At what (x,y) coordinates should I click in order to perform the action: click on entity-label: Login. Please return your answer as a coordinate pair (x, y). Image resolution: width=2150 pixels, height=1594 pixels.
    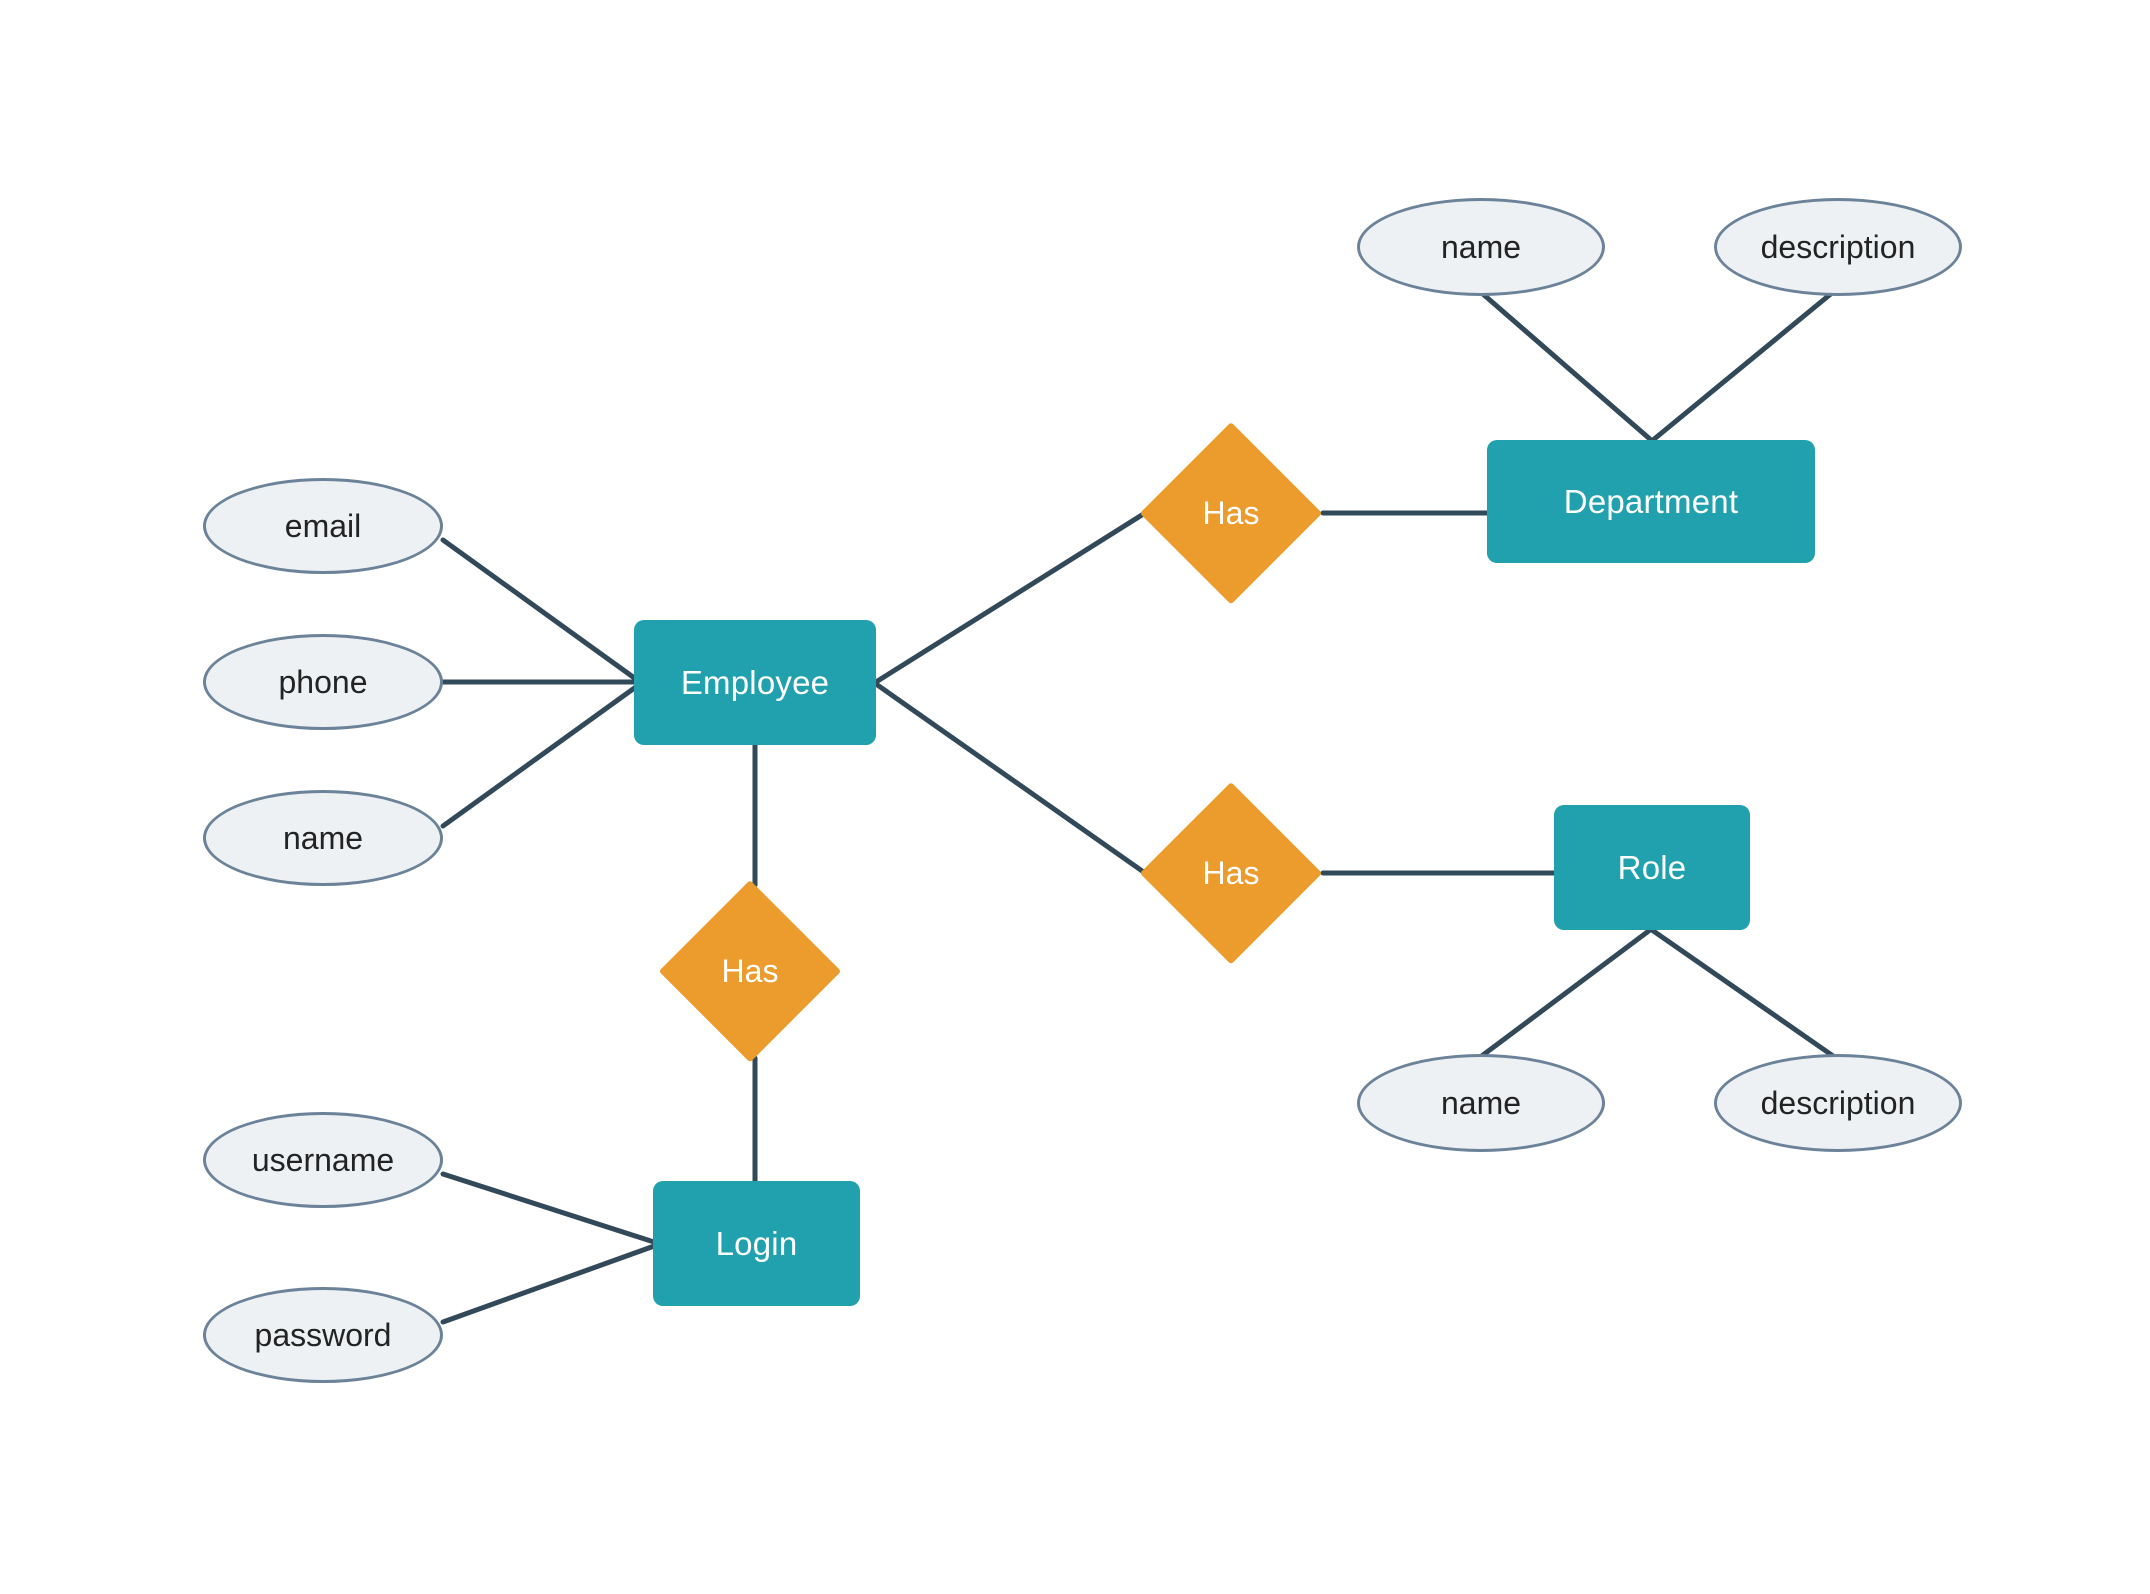
    Looking at the image, I should click on (756, 1243).